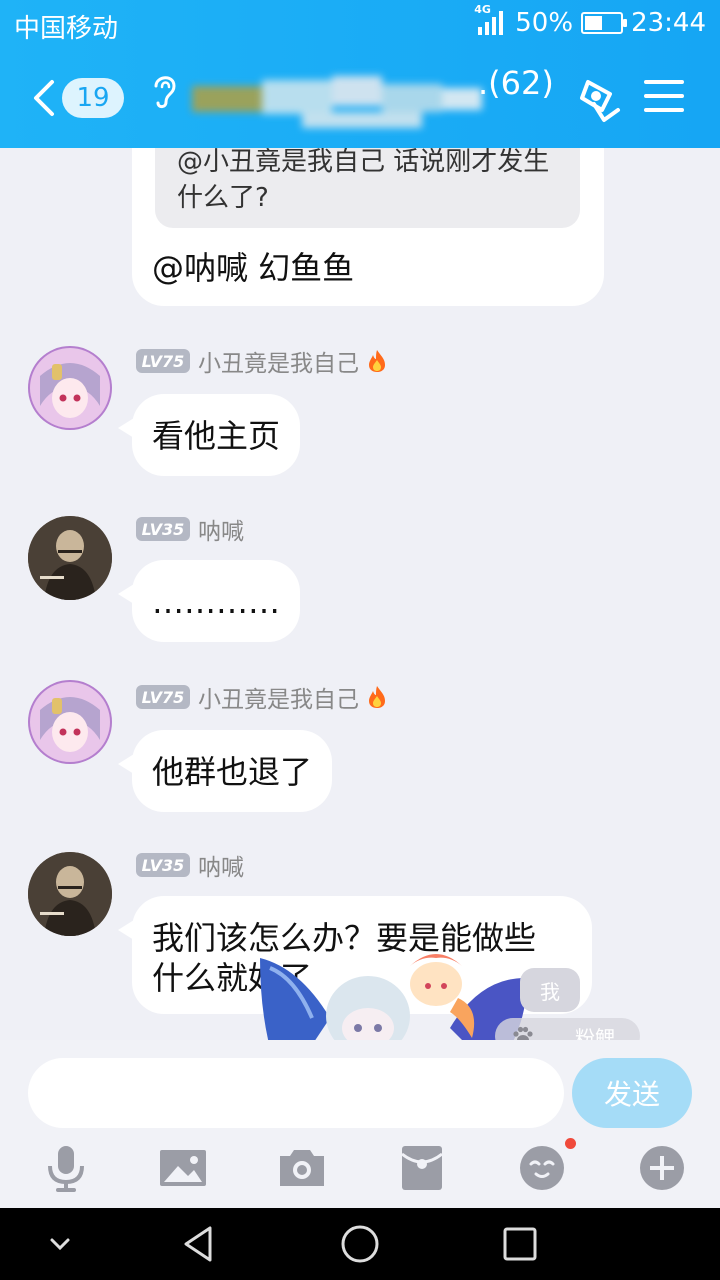  I want to click on battery-percent: 50%, so click(544, 23).